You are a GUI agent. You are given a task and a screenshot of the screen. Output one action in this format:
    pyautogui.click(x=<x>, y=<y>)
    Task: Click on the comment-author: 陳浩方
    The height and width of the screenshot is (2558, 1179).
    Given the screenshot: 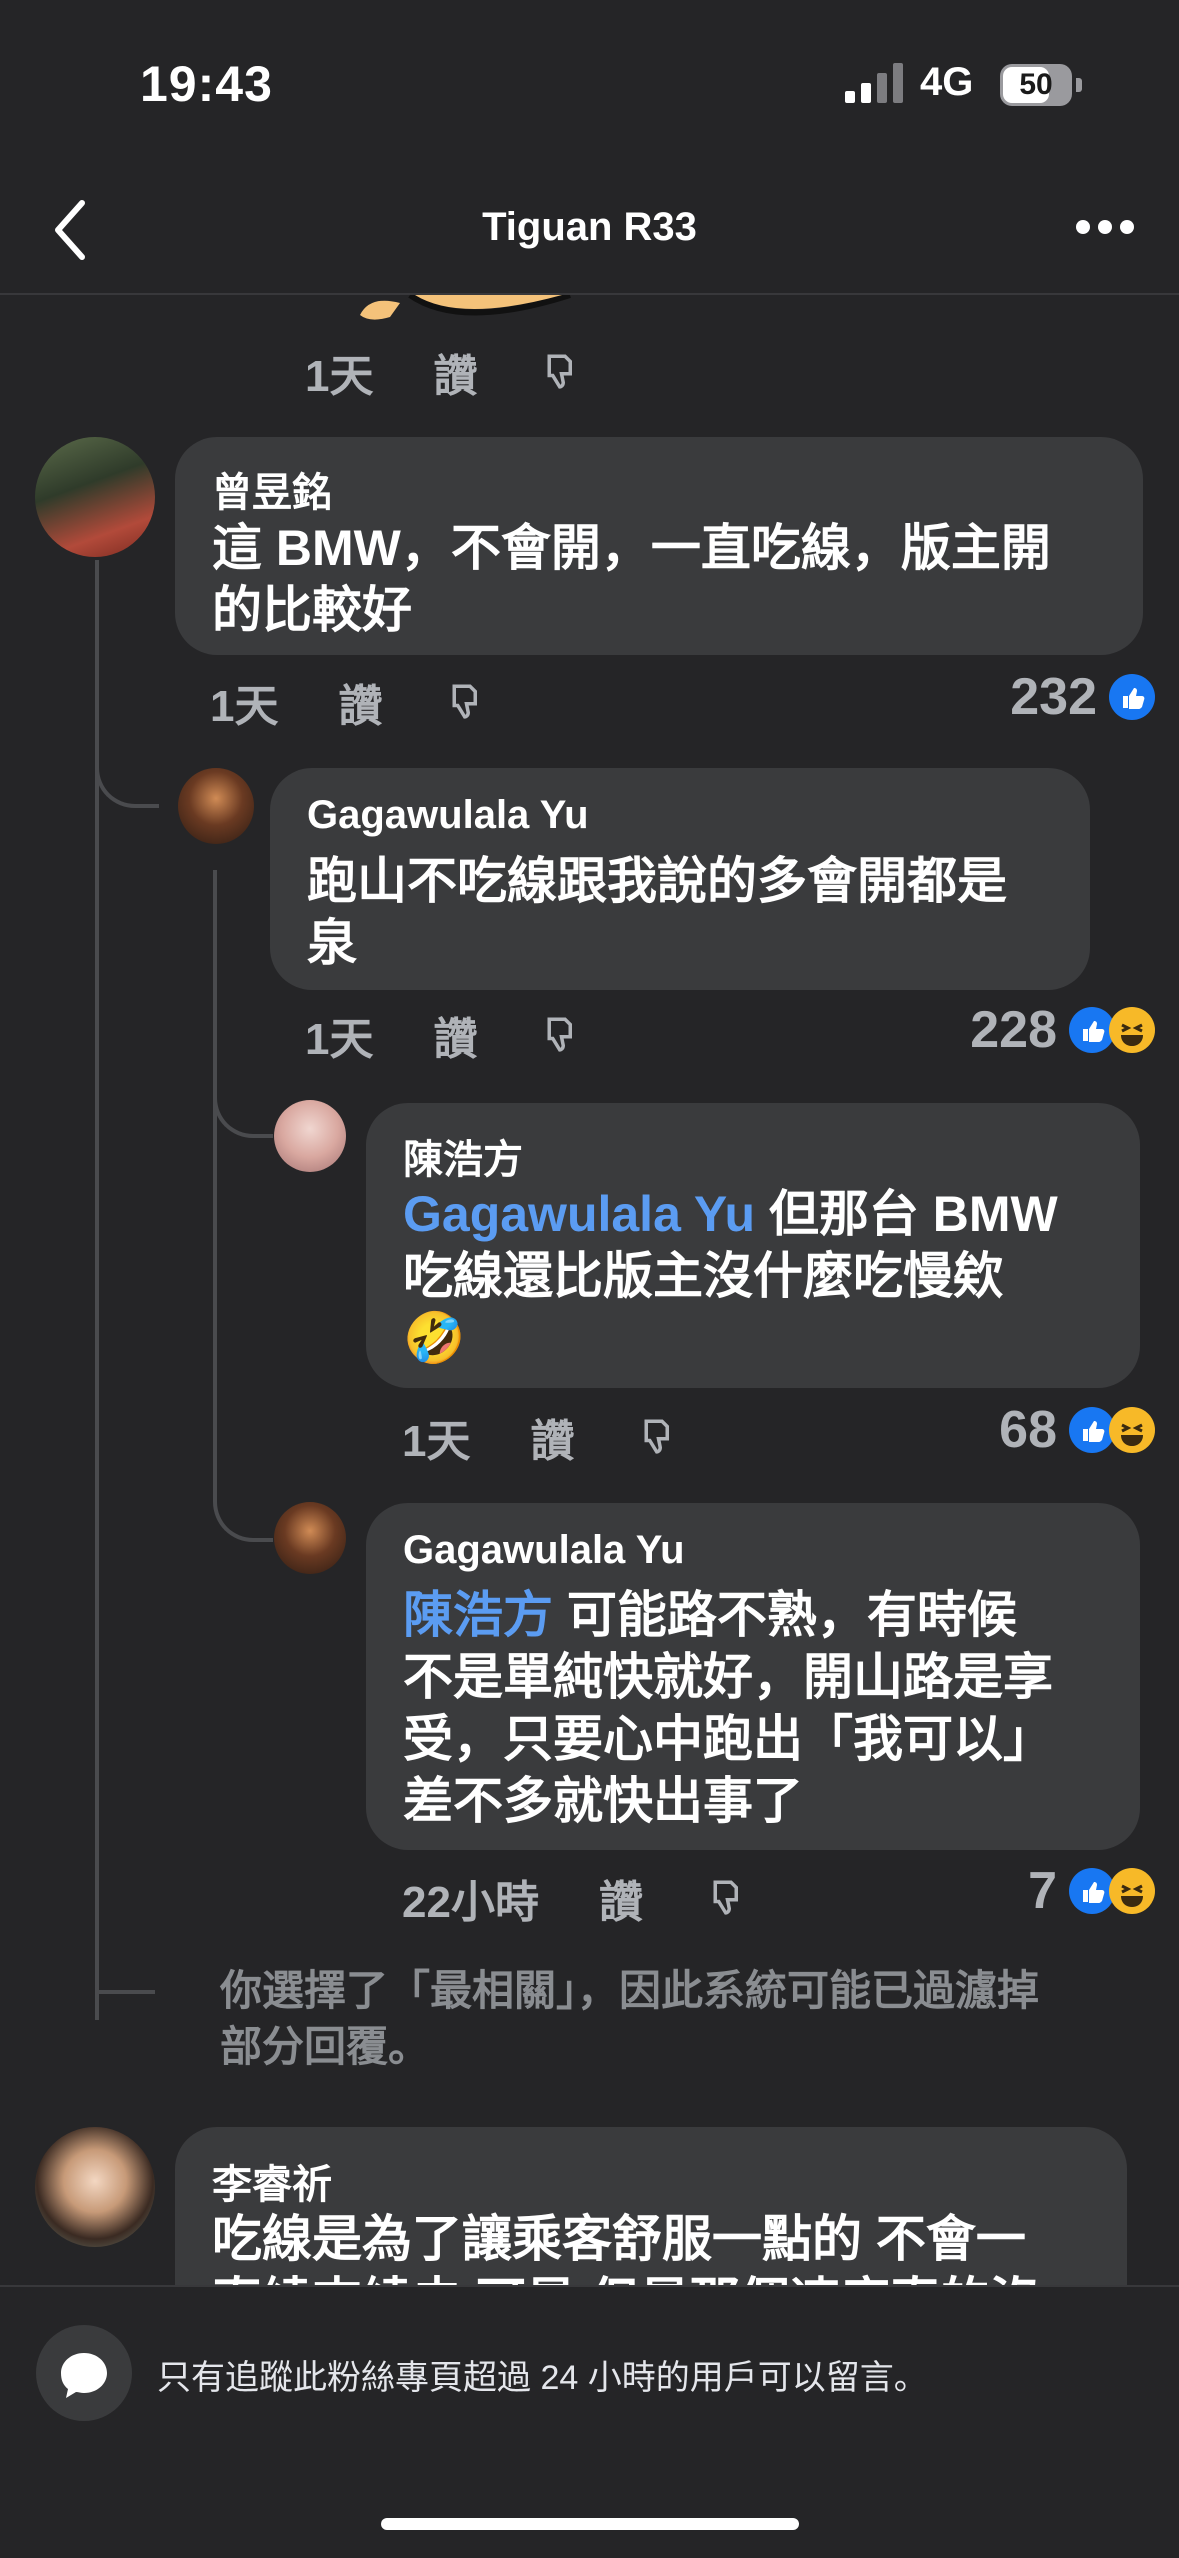 What is the action you would take?
    pyautogui.click(x=463, y=1156)
    